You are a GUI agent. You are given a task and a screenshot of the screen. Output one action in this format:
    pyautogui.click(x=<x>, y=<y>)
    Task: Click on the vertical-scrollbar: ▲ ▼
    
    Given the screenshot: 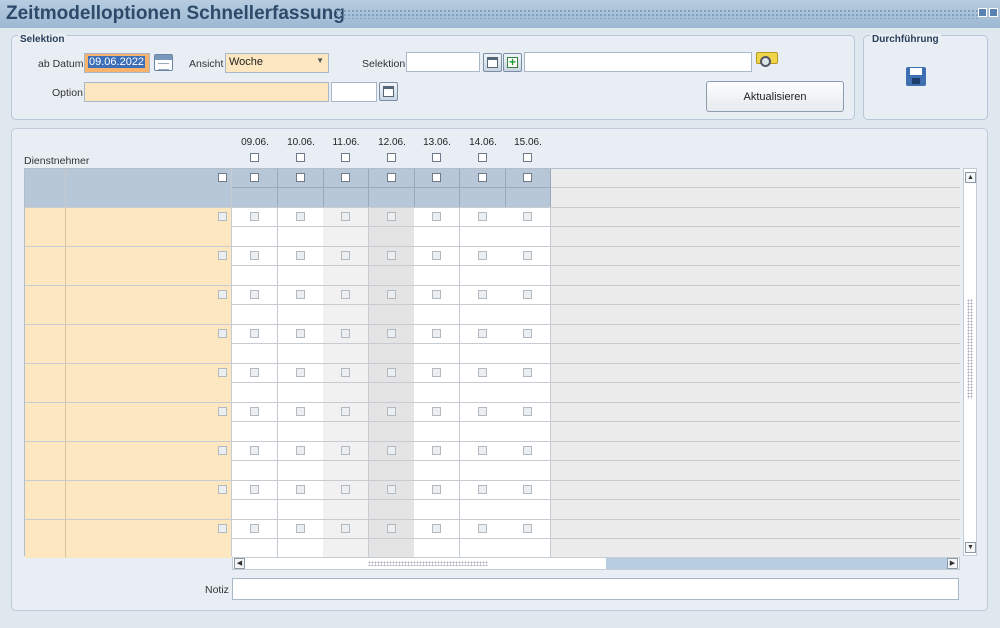 What is the action you would take?
    pyautogui.click(x=970, y=362)
    